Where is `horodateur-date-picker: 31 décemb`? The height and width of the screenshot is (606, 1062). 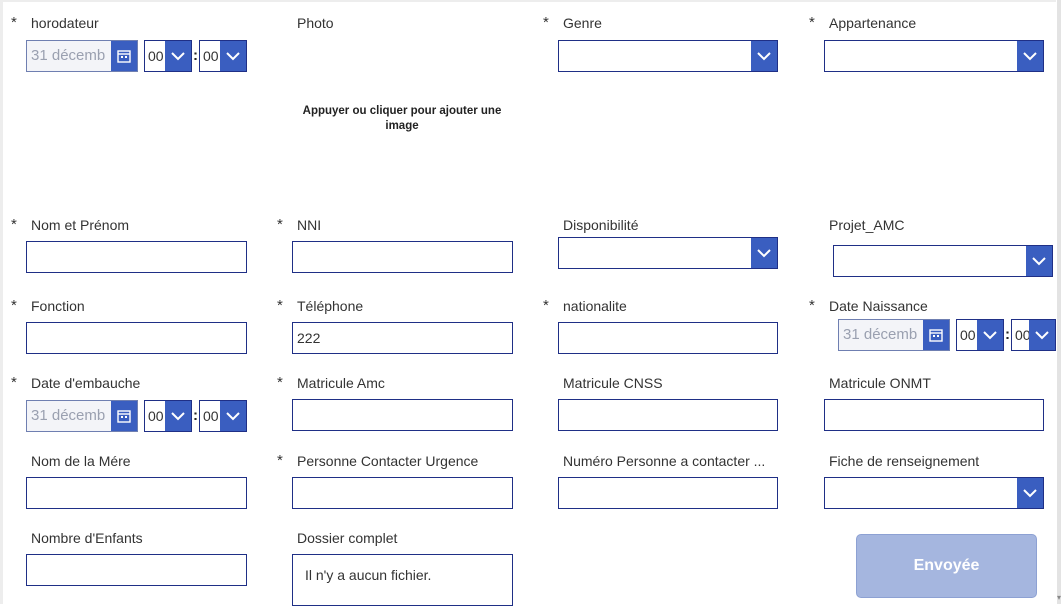
horodateur-date-picker: 31 décemb is located at coordinates (82, 56).